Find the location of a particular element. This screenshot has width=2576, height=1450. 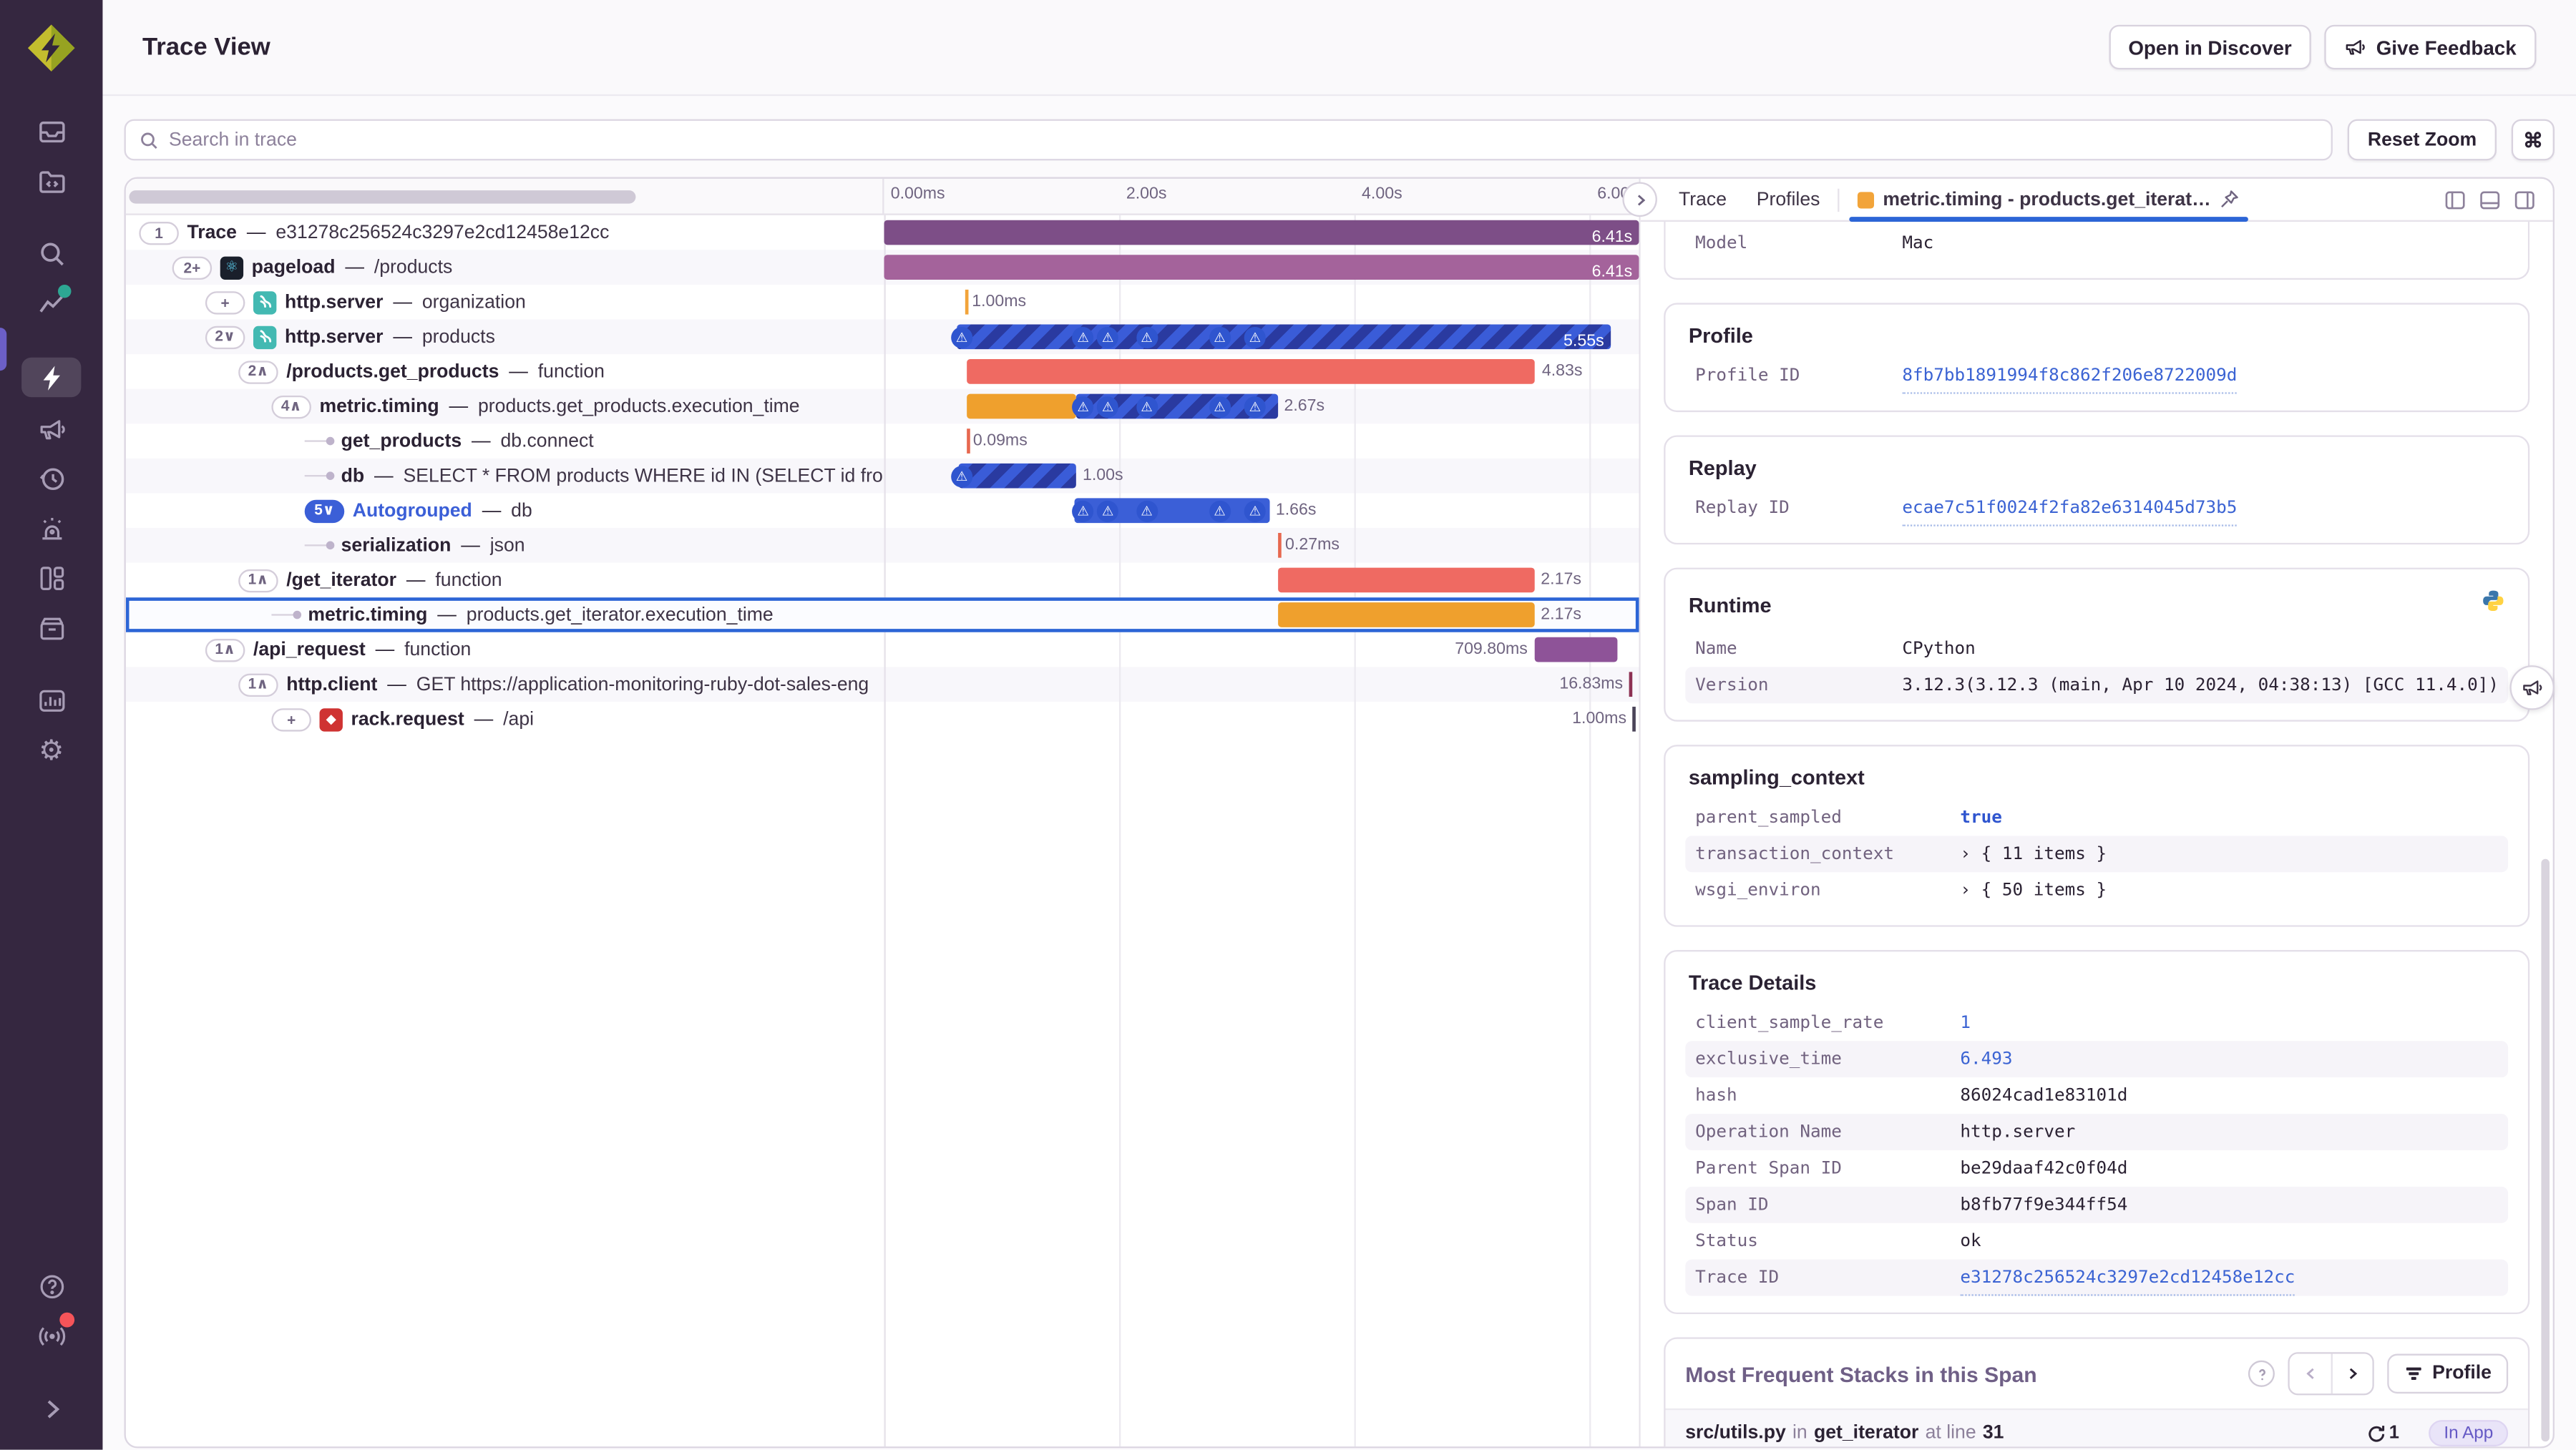

card-header: Trace Details is located at coordinates (2097, 983).